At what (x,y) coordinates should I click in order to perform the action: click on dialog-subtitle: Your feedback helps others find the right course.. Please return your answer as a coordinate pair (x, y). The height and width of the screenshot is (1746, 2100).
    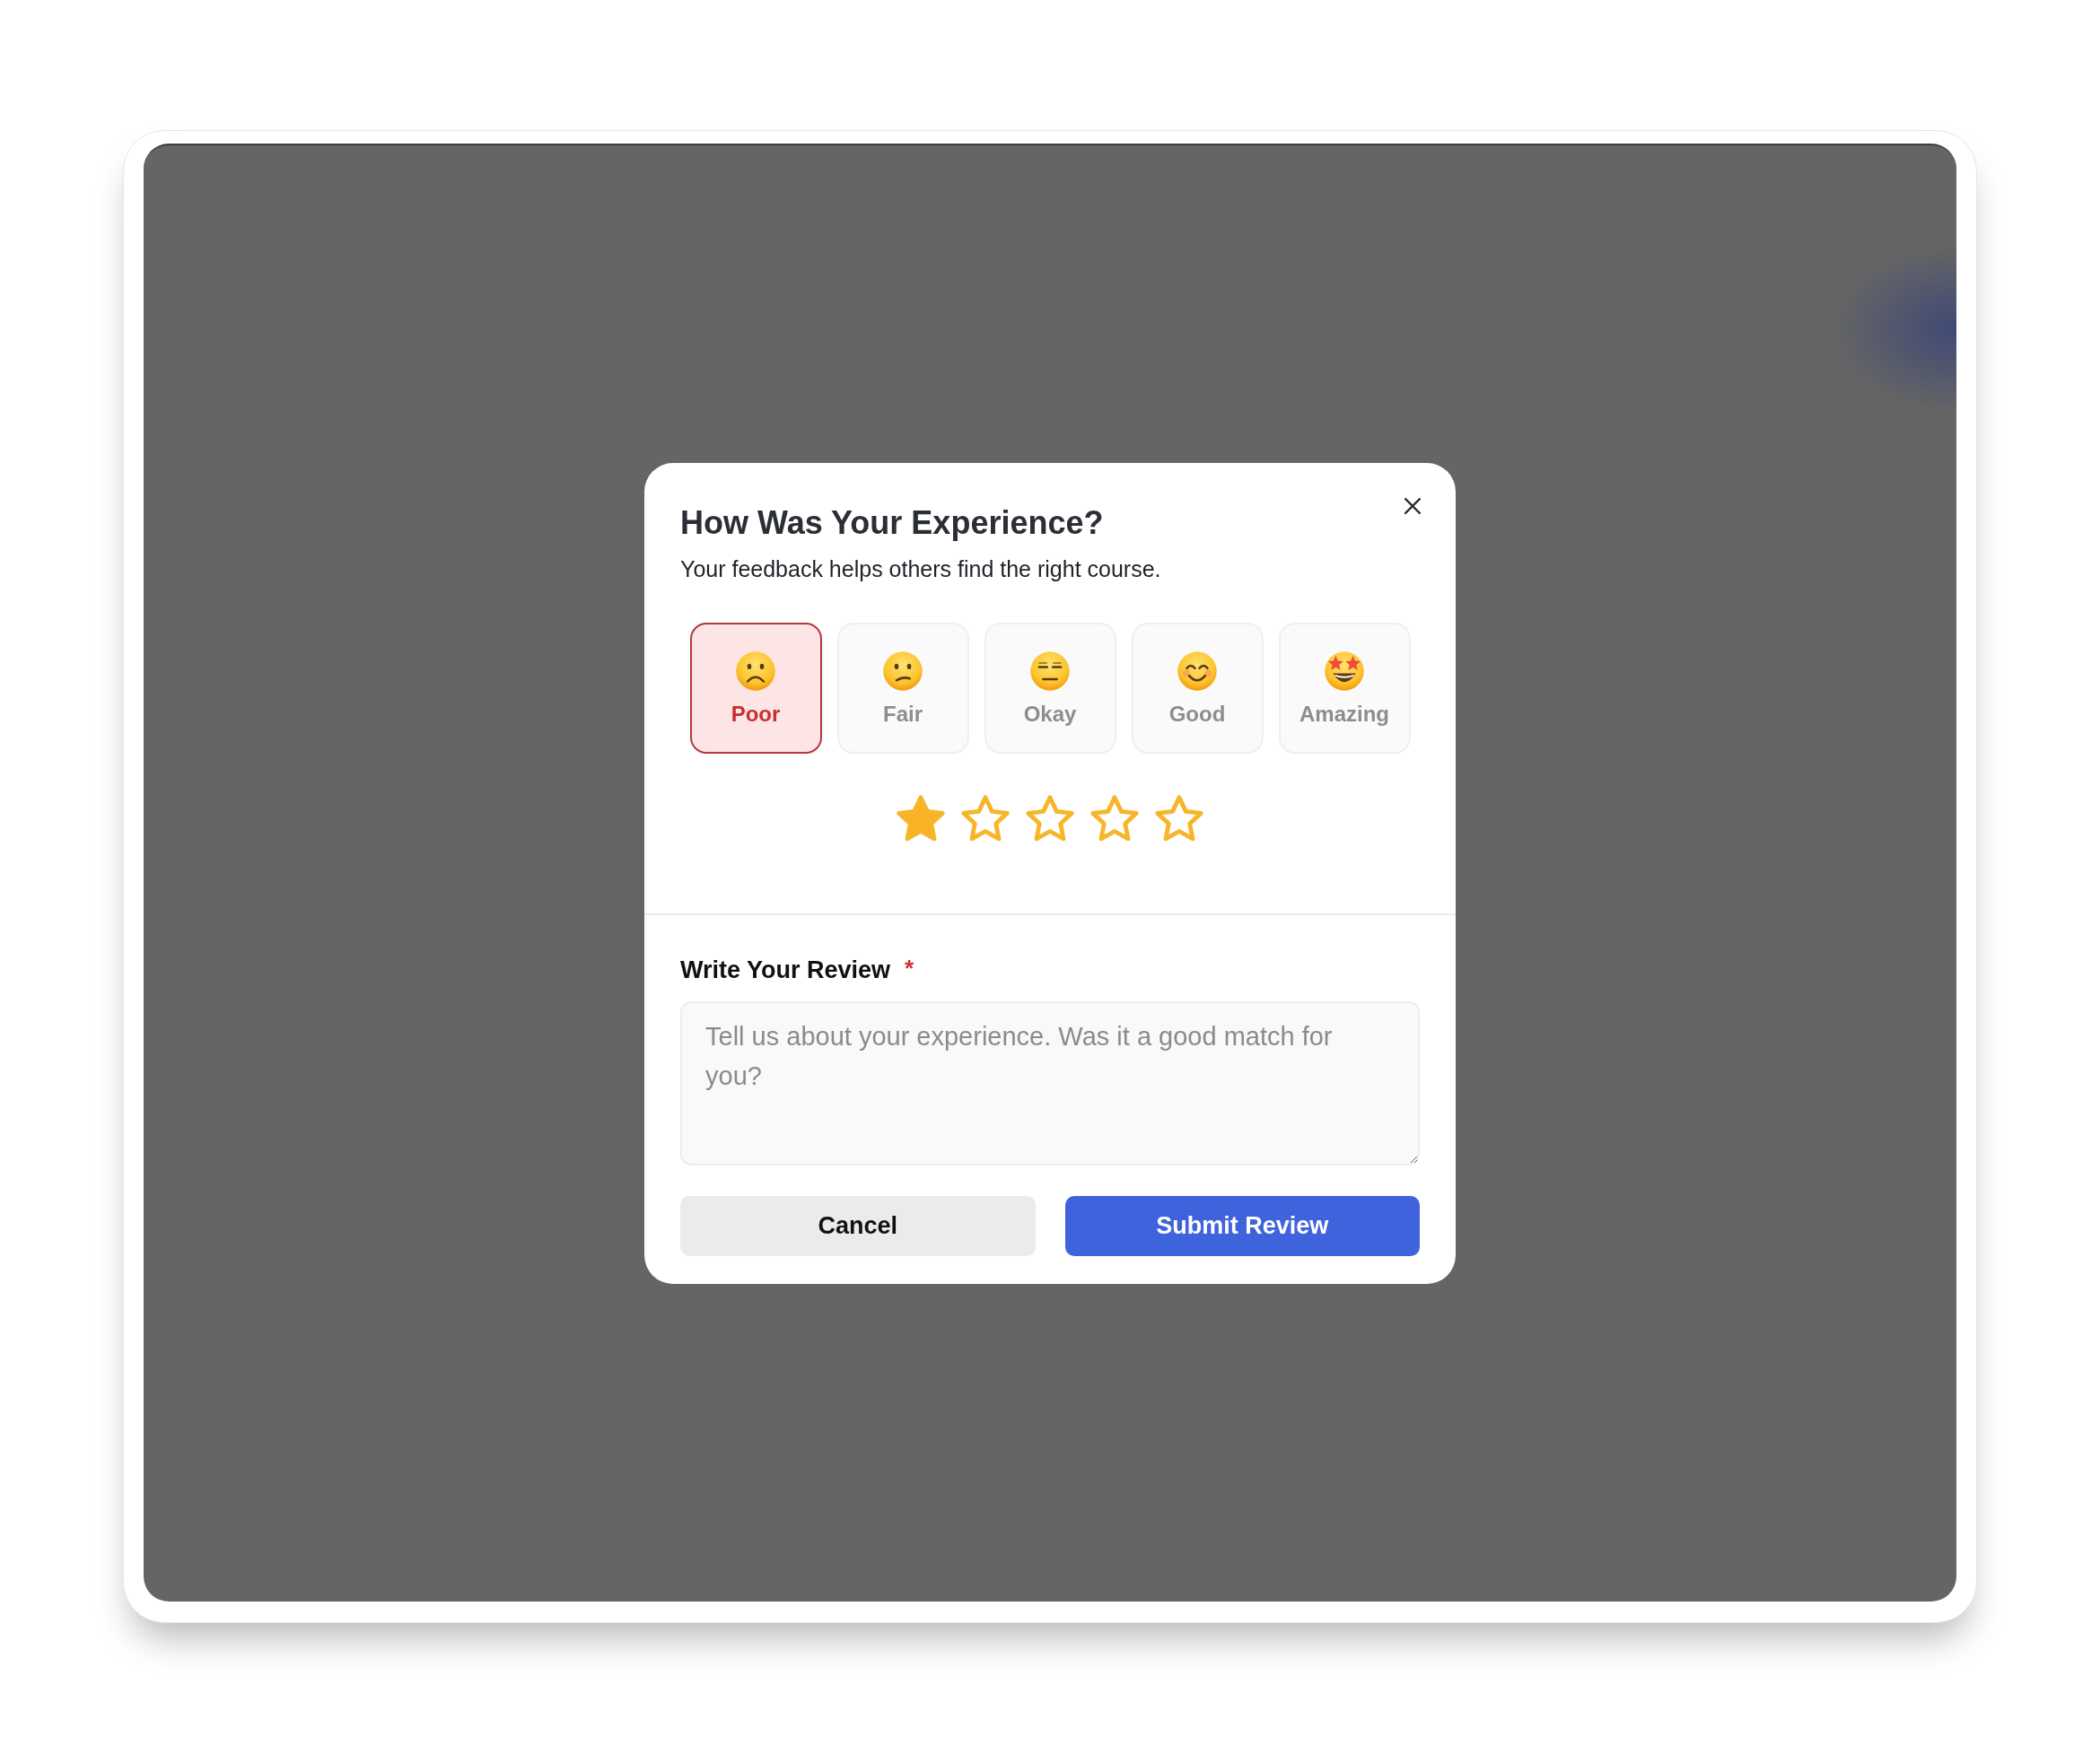
    Looking at the image, I should click on (921, 569).